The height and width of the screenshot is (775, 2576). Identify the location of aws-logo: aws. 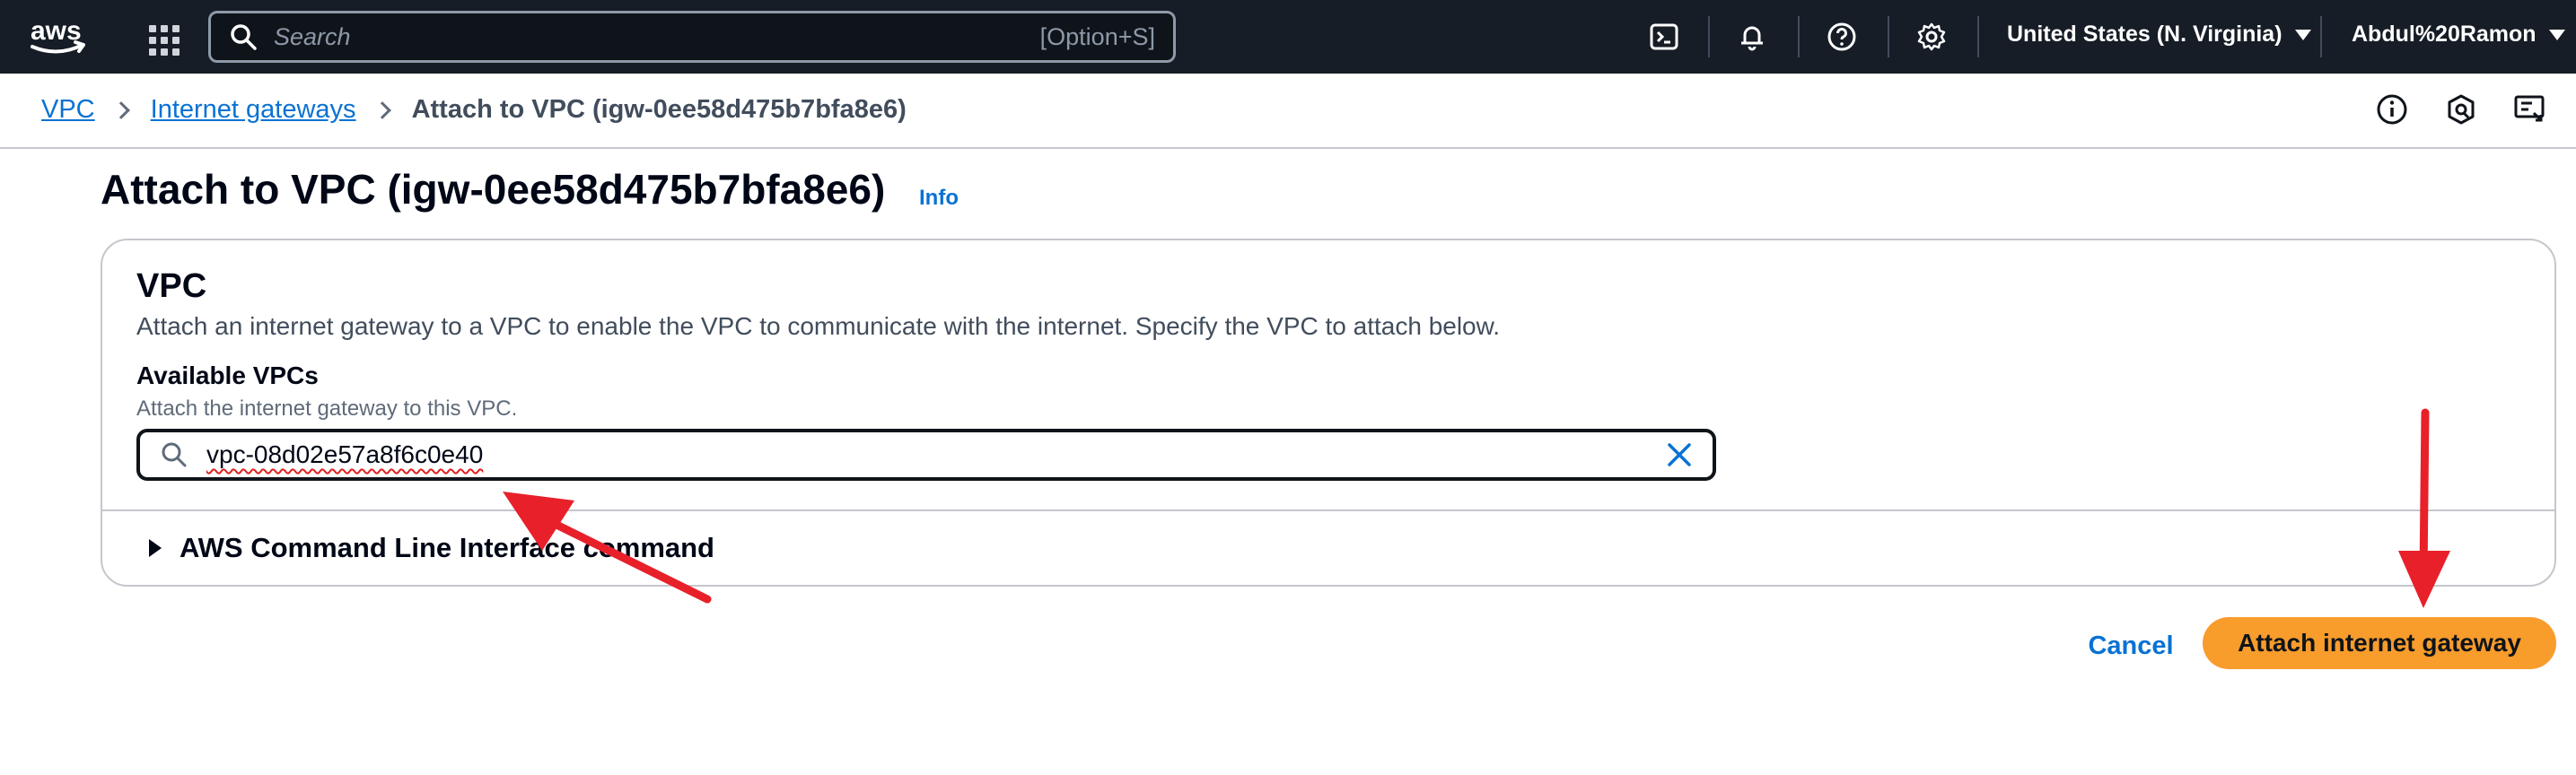
(58, 36).